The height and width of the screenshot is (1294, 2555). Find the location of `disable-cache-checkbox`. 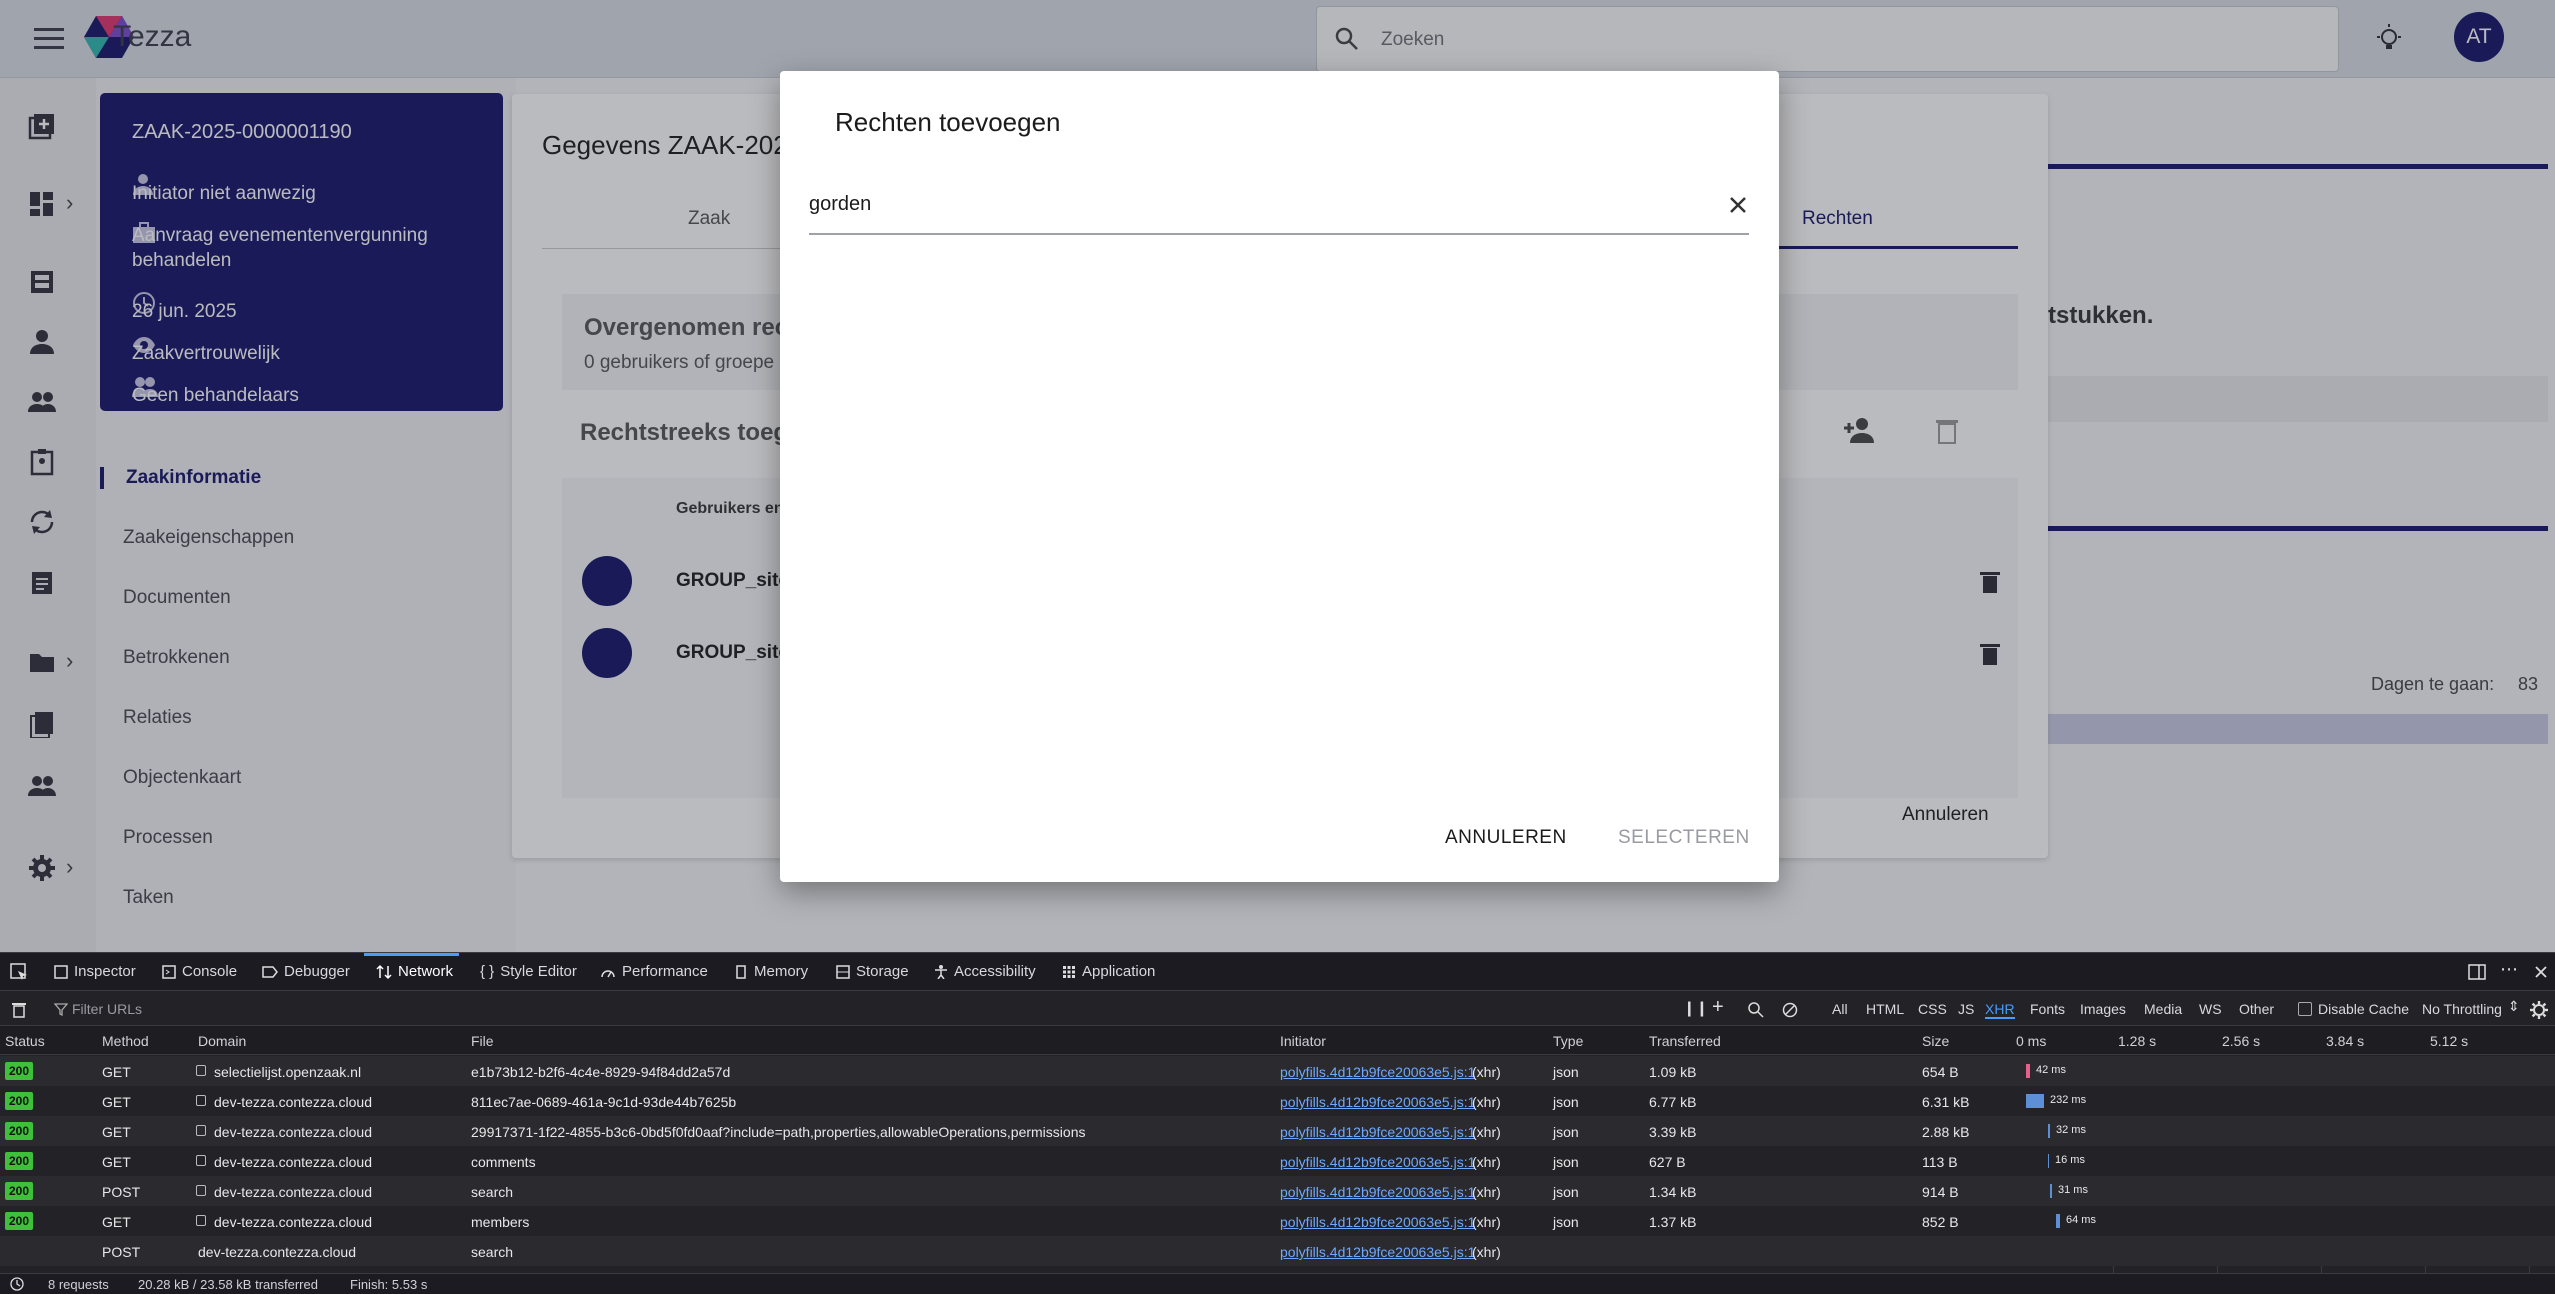

disable-cache-checkbox is located at coordinates (2305, 1009).